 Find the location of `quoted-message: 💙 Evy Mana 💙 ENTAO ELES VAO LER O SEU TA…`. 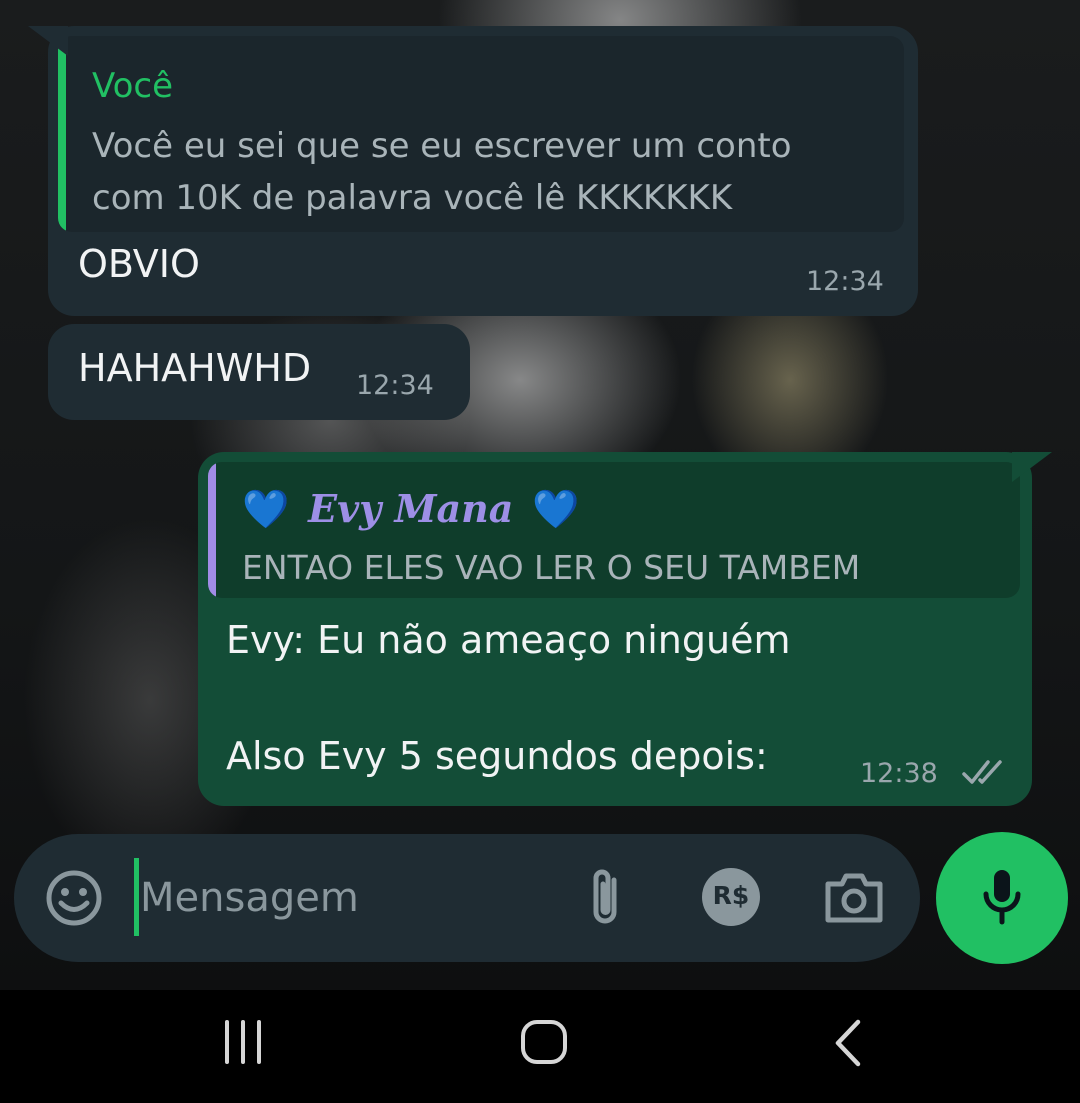

quoted-message: 💙 Evy Mana 💙 ENTAO ELES VAO LER O SEU TA… is located at coordinates (614, 530).